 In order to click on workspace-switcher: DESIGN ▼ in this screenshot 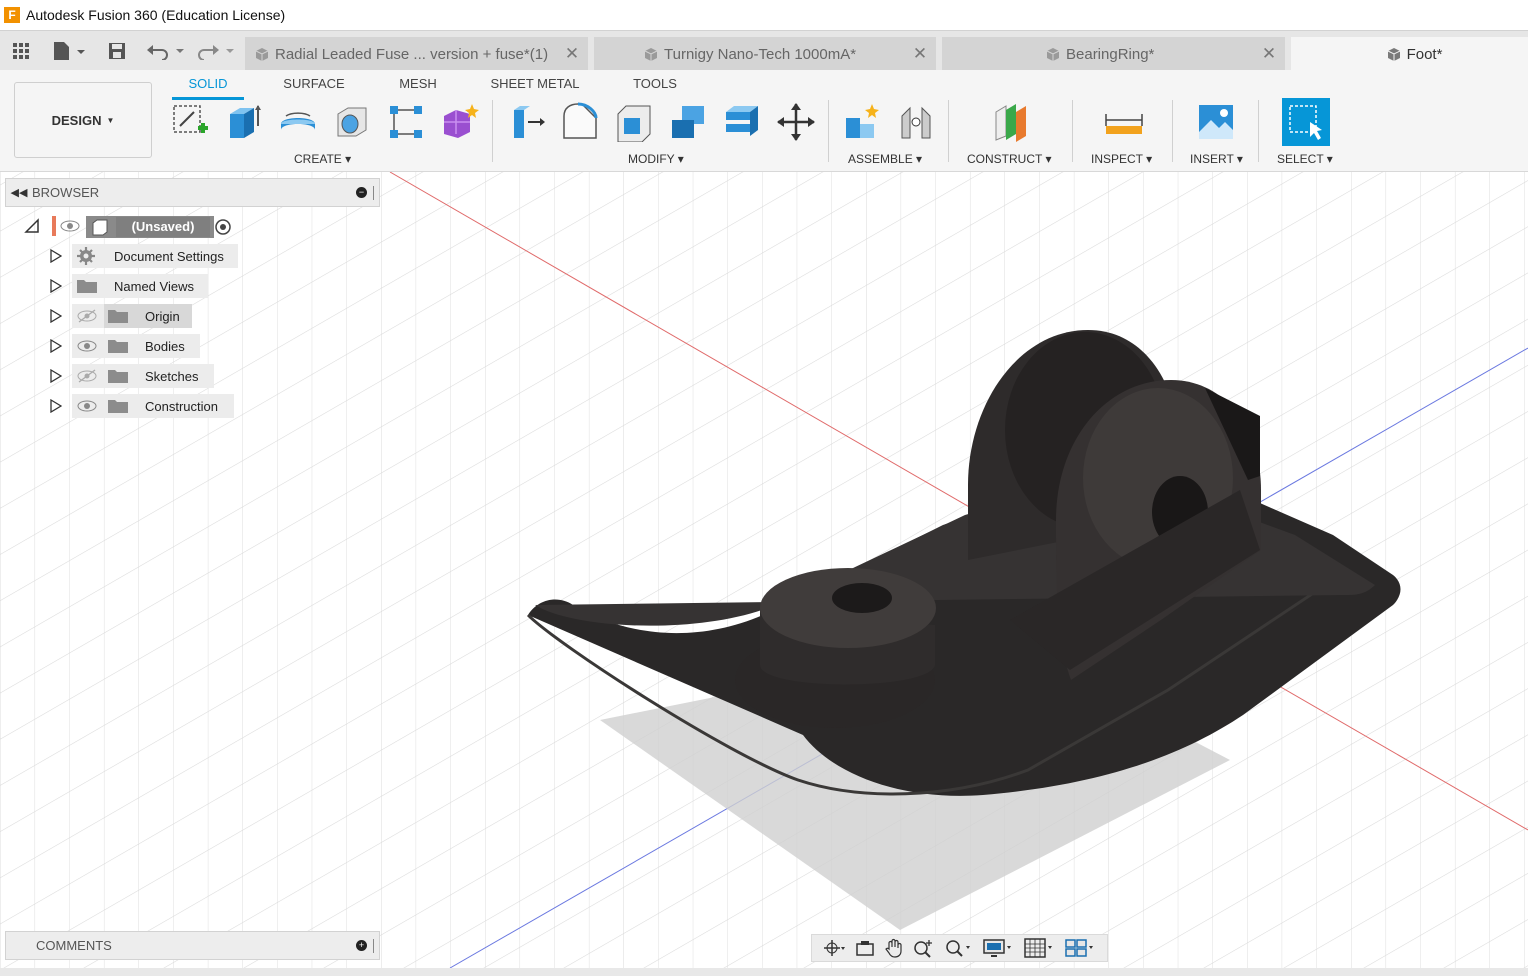, I will do `click(83, 120)`.